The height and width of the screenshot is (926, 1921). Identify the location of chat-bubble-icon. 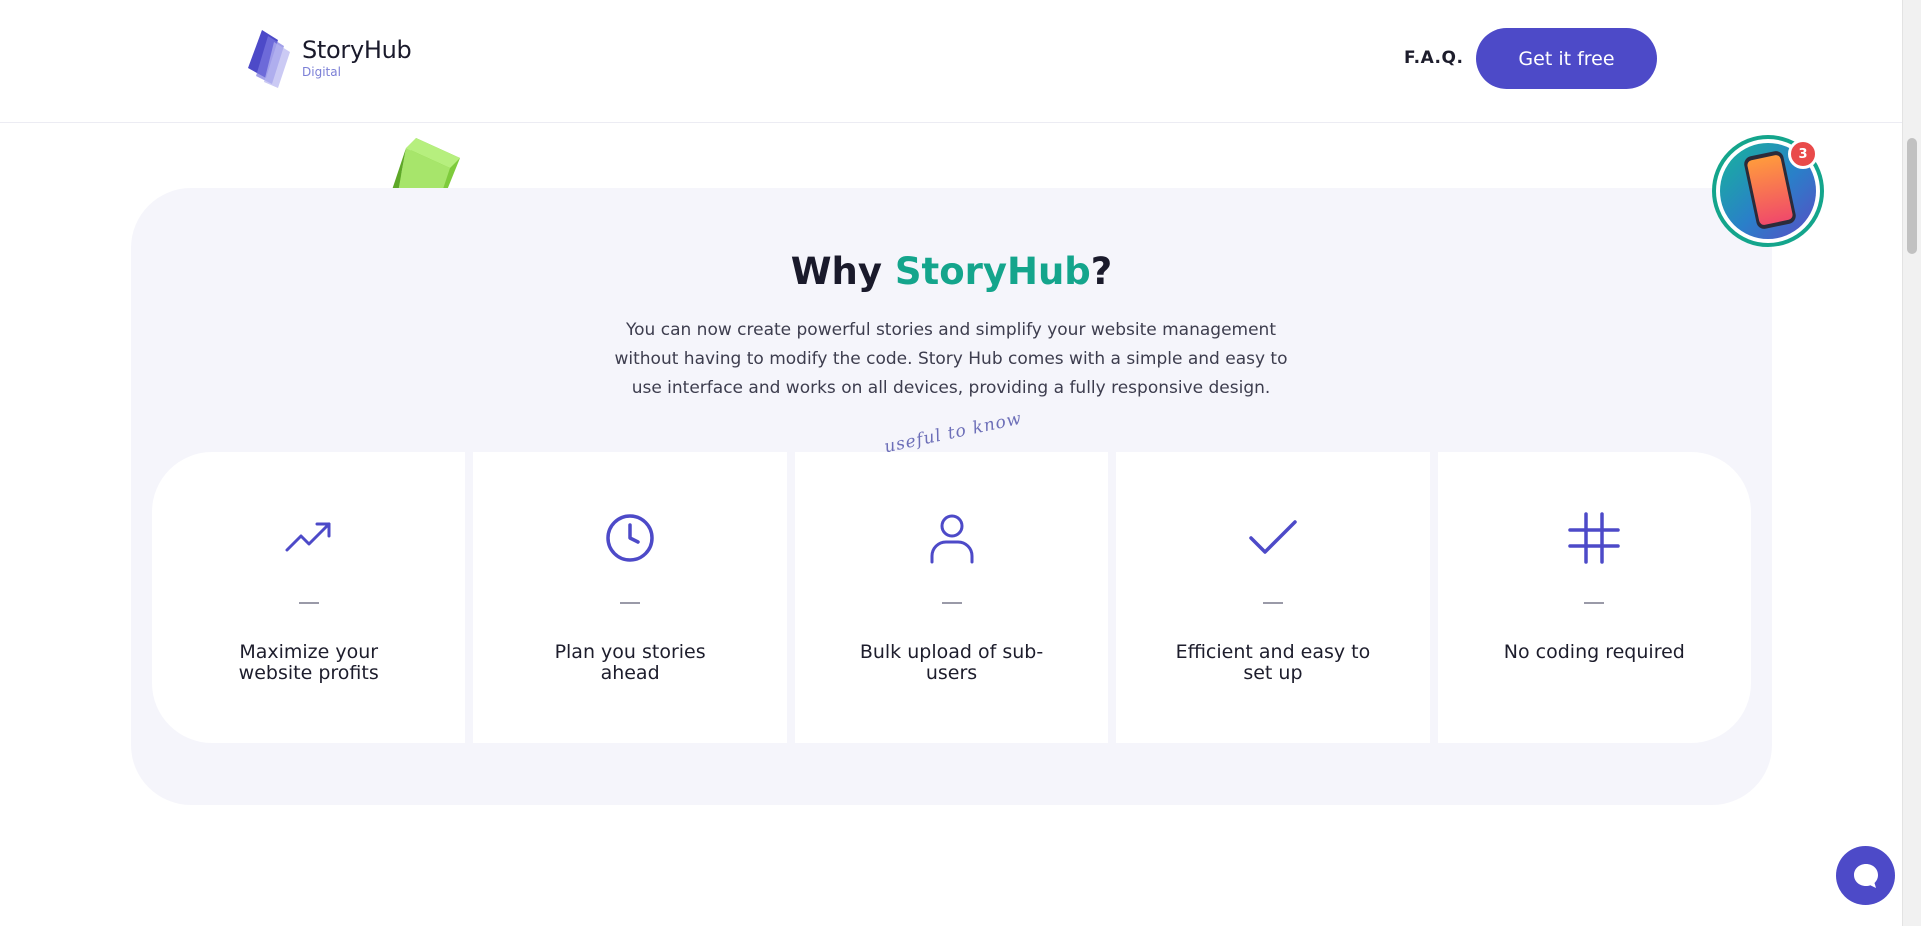
(1865, 875).